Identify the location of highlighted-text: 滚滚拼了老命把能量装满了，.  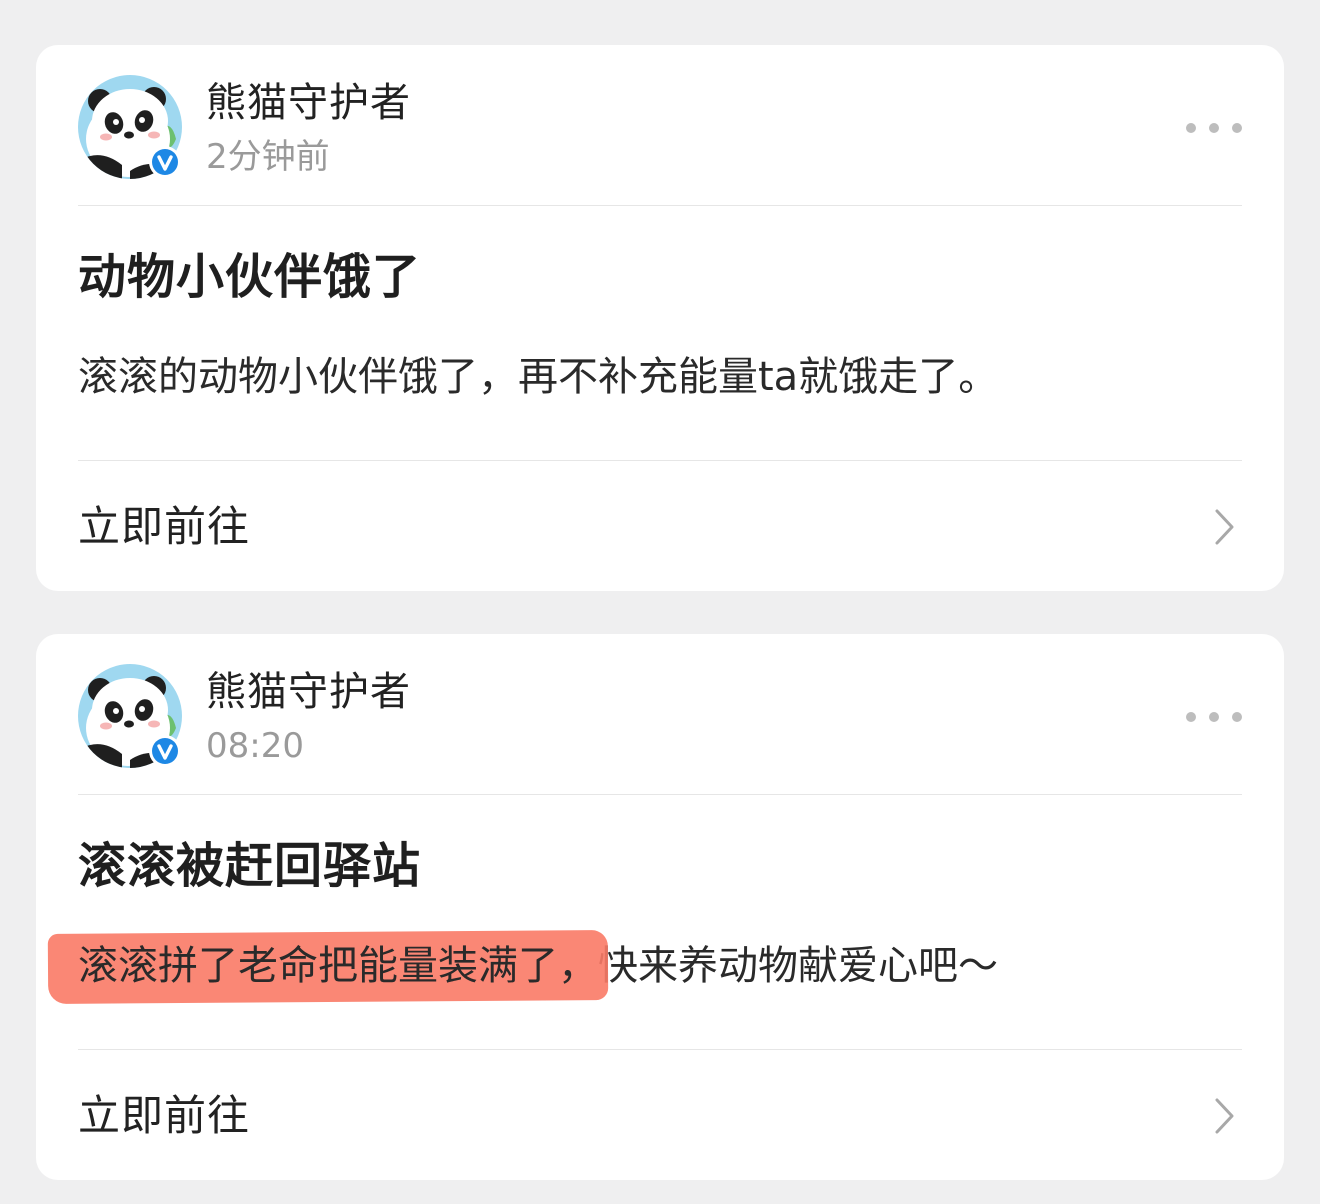
(338, 966).